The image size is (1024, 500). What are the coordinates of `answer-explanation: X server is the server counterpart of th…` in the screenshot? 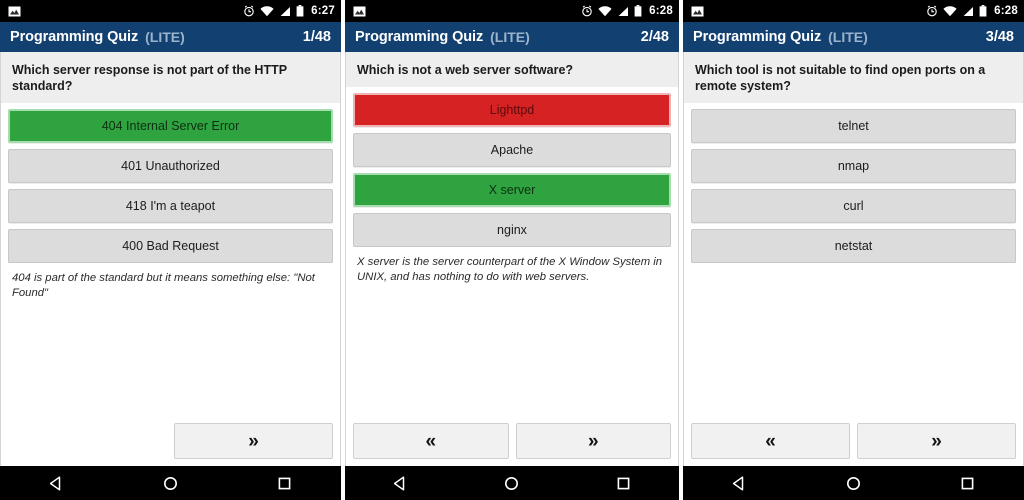 It's located at (512, 266).